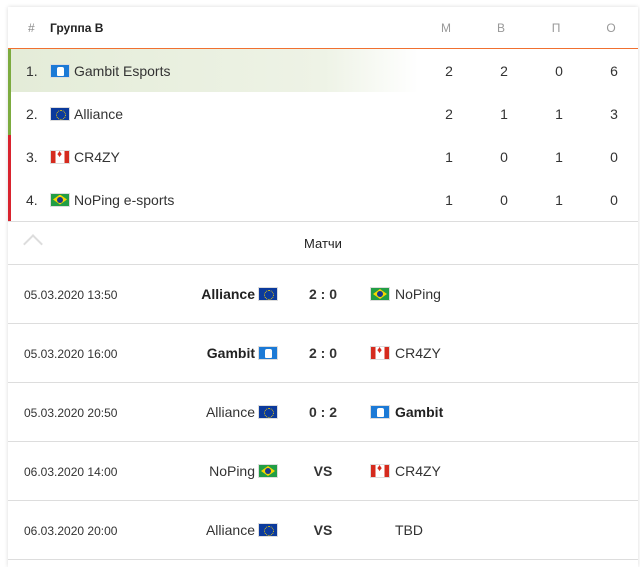 Image resolution: width=640 pixels, height=567 pixels. I want to click on matches-toggle: Матчи, so click(323, 243).